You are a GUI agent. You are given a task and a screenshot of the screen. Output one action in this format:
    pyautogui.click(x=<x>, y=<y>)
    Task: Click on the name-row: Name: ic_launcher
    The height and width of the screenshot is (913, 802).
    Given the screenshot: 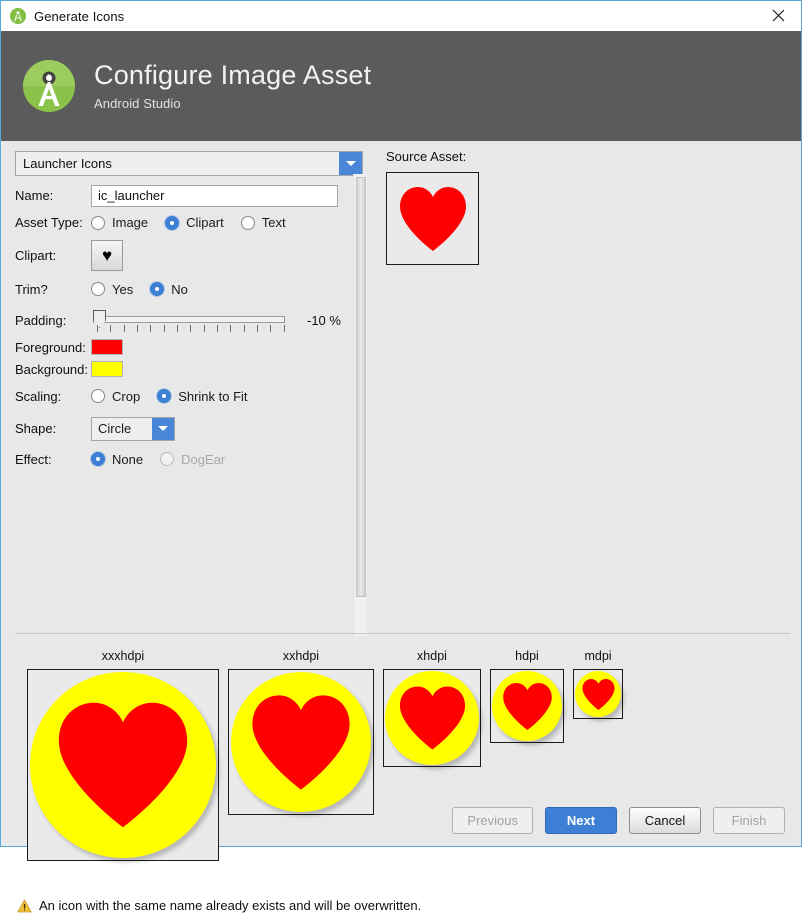 What is the action you would take?
    pyautogui.click(x=190, y=195)
    